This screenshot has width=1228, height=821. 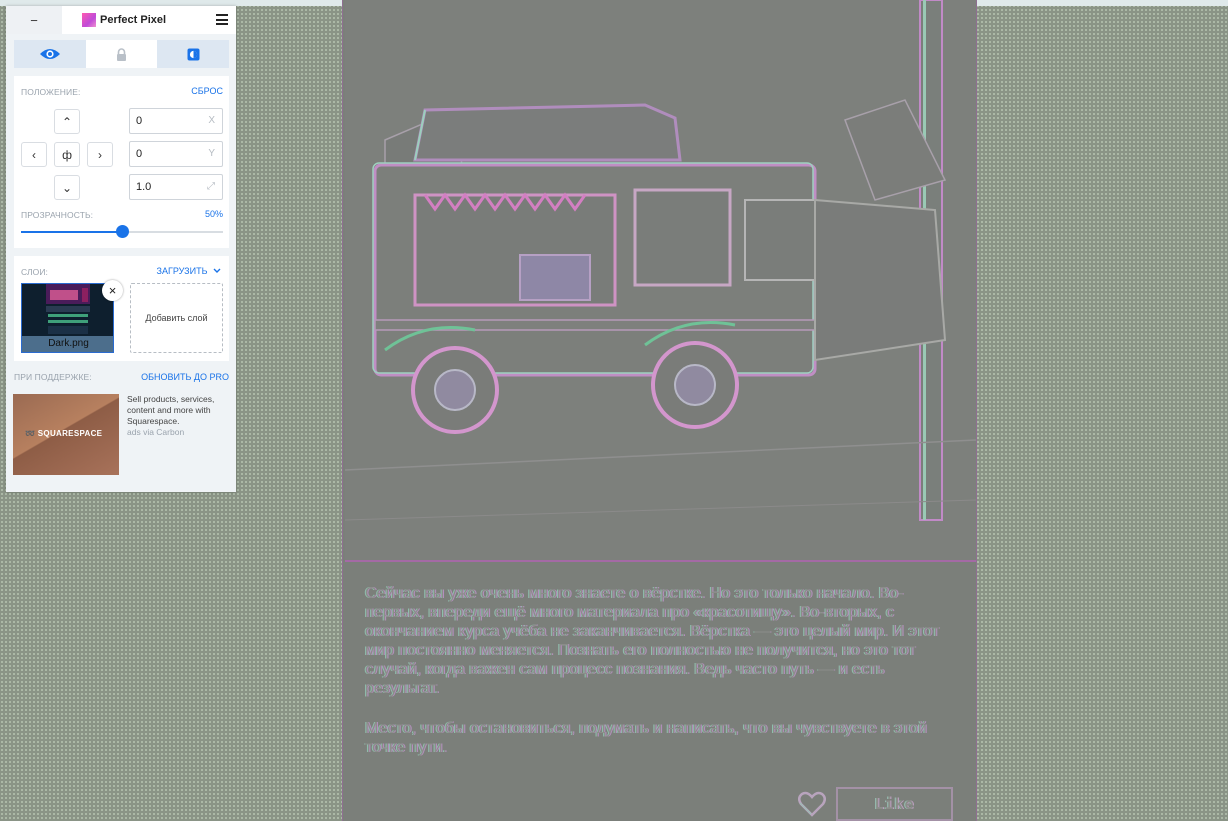 I want to click on squarespace-logo-icon: ➿, so click(x=31, y=433).